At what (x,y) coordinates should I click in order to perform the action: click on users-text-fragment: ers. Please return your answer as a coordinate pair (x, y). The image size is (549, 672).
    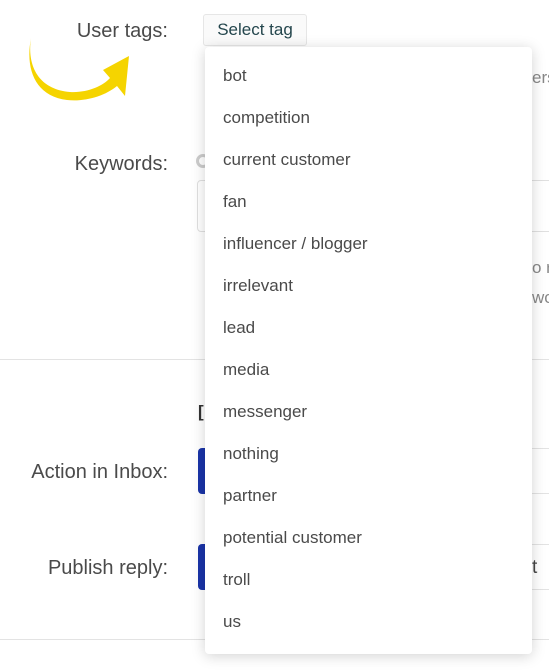
    Looking at the image, I should click on (540, 77).